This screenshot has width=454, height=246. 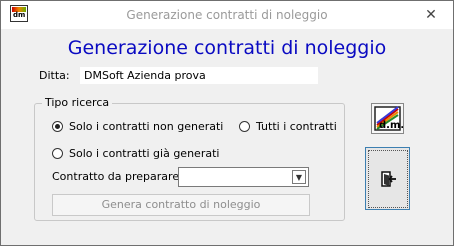 I want to click on radio-gia-generati: Solo i contratti già generati, so click(x=135, y=153).